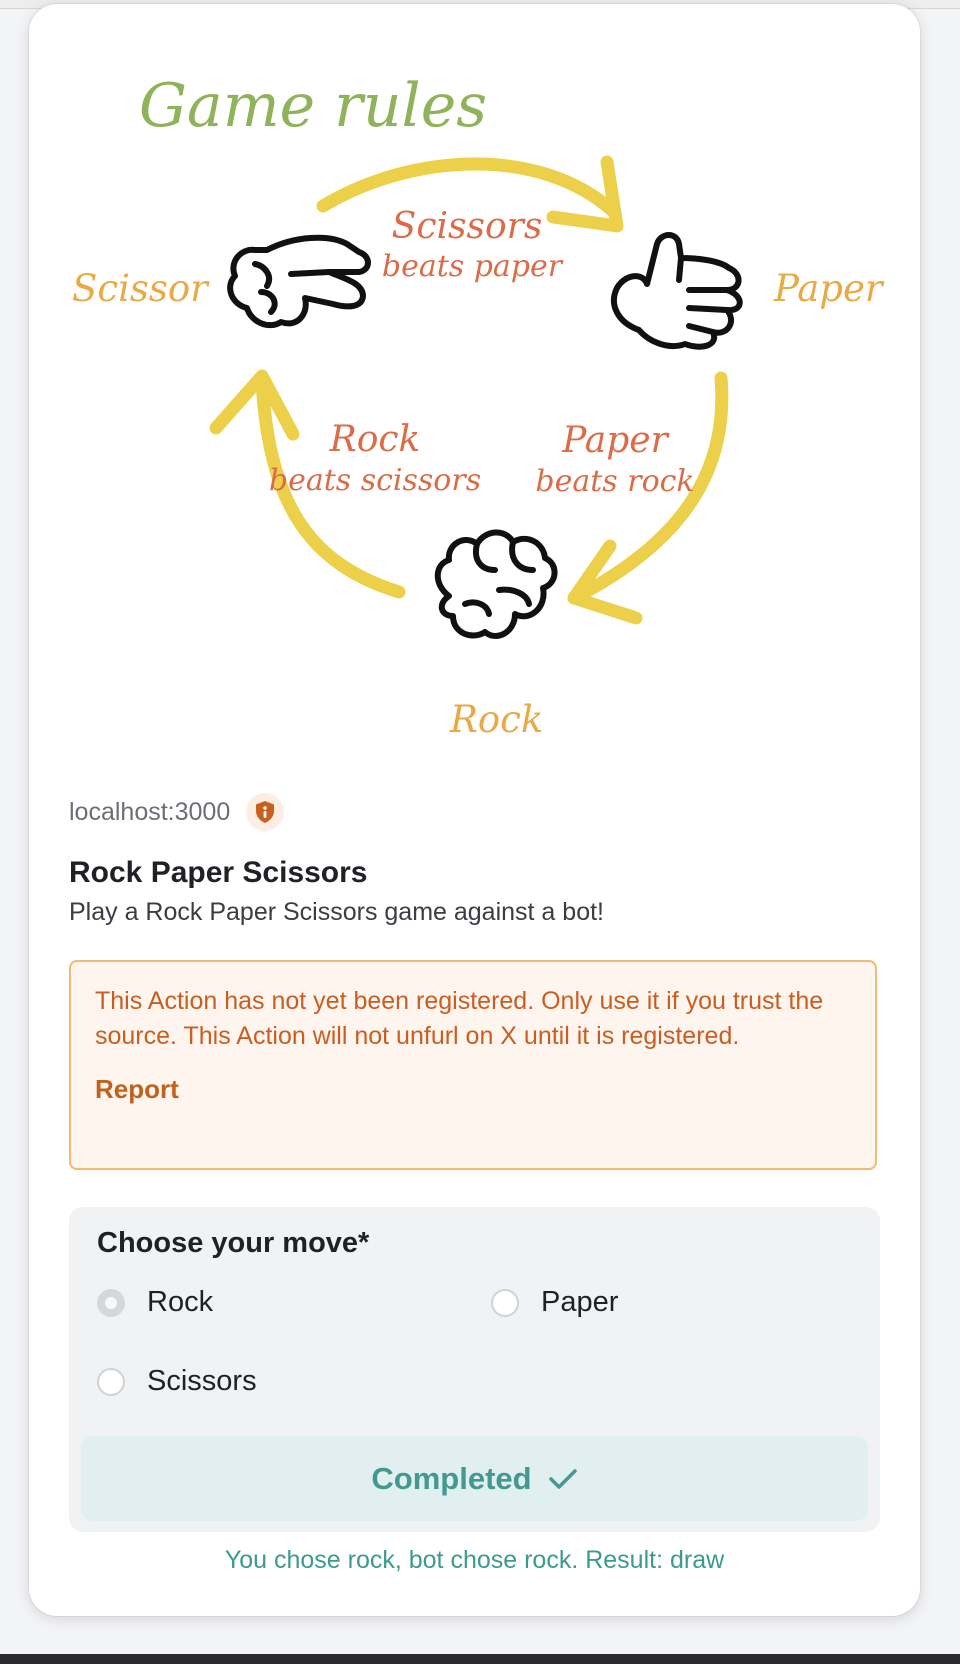 The image size is (960, 1664). What do you see at coordinates (505, 1302) in the screenshot?
I see `radio-button-paper` at bounding box center [505, 1302].